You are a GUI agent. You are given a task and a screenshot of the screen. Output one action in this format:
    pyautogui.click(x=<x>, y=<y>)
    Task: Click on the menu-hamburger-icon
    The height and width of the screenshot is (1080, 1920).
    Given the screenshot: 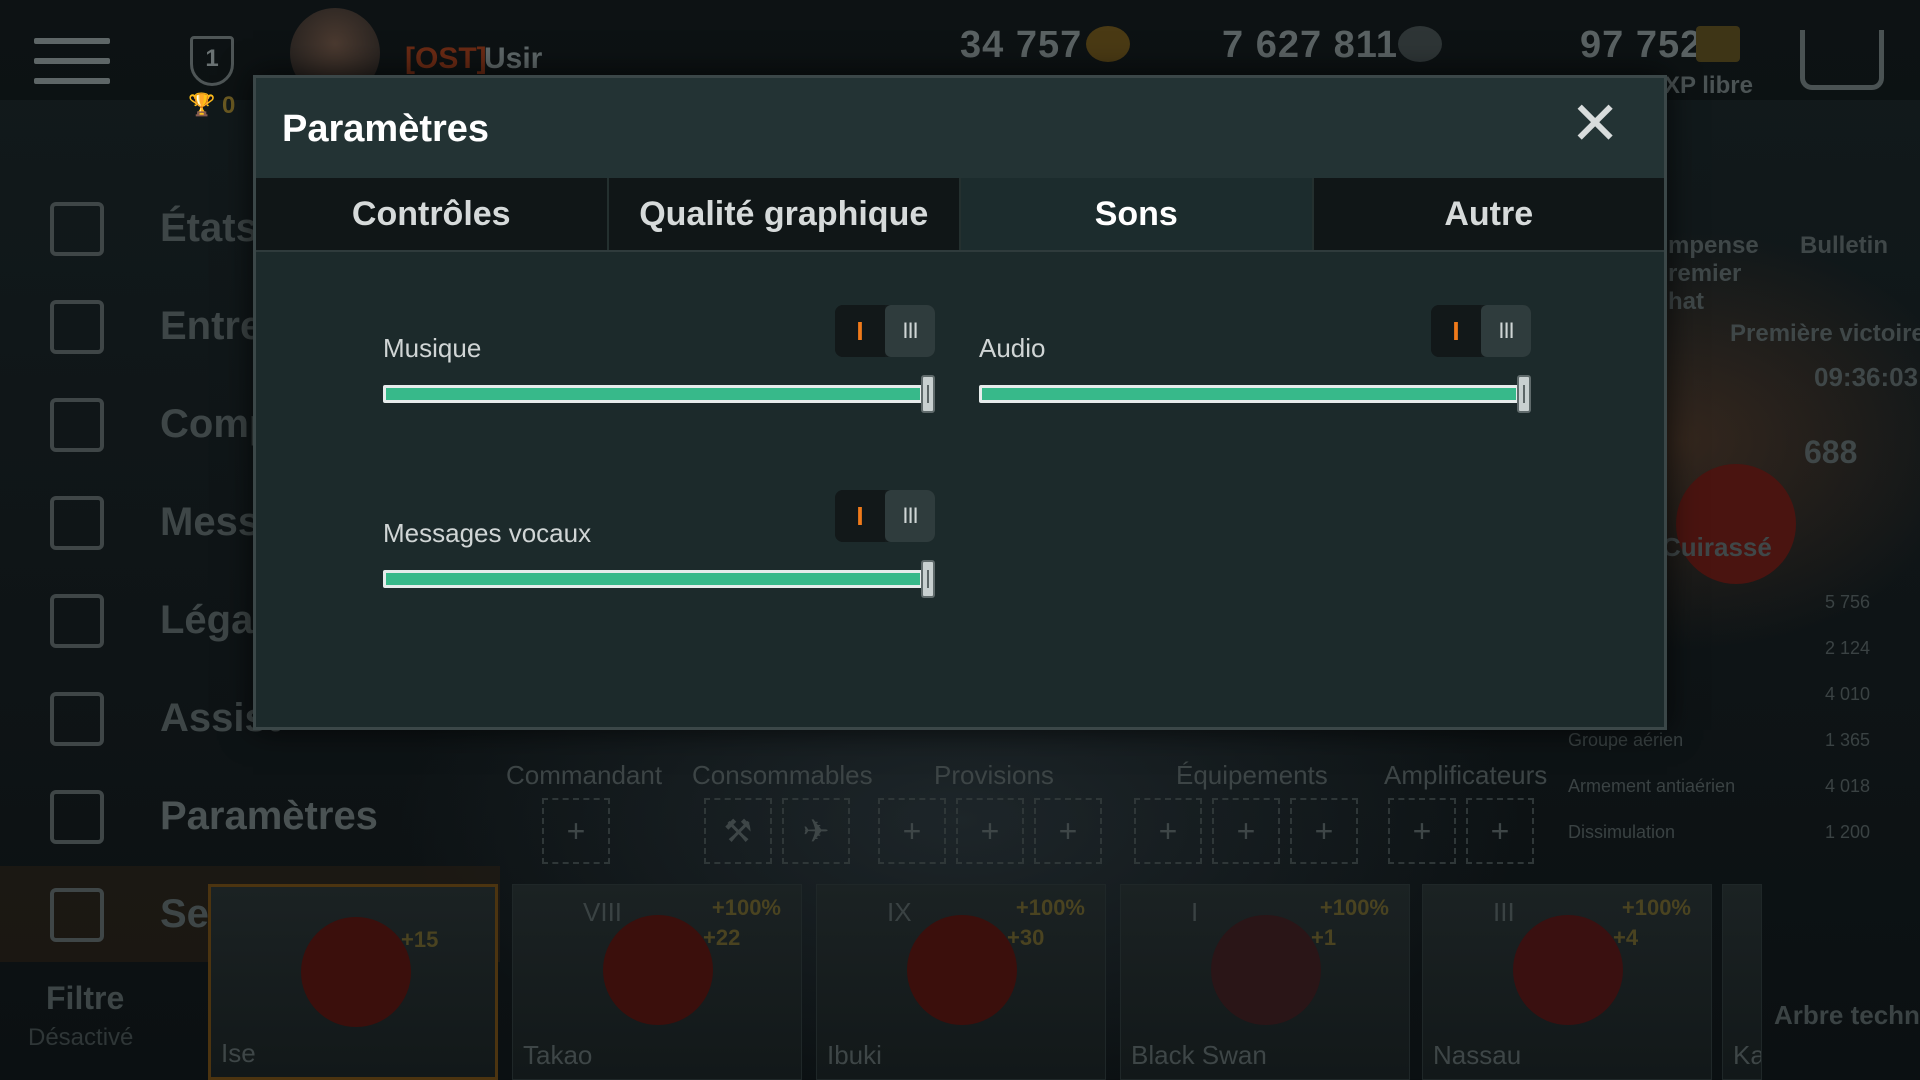 What is the action you would take?
    pyautogui.click(x=72, y=63)
    